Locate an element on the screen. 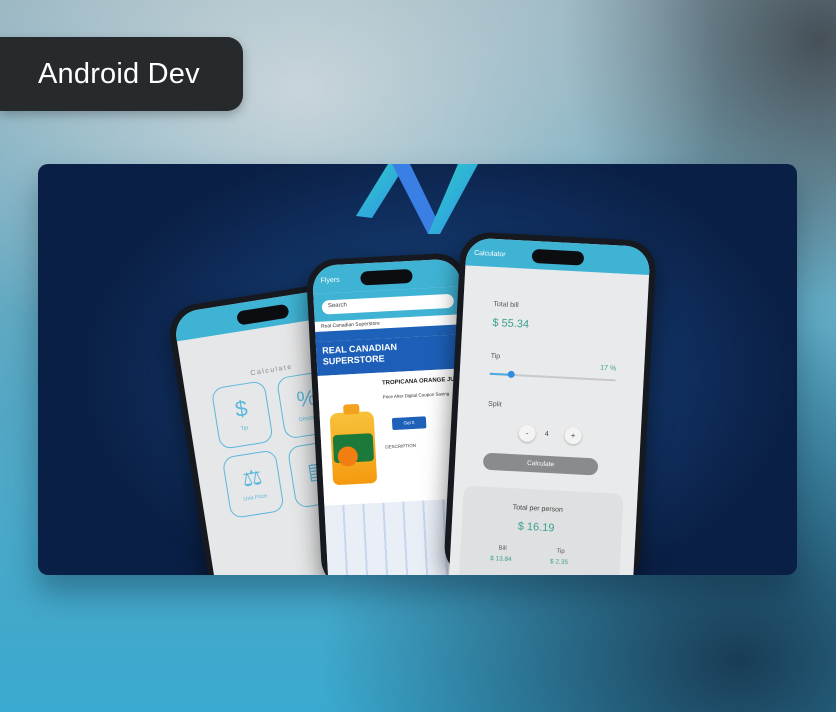 The image size is (836, 712). tip-result-label: Tip is located at coordinates (560, 551).